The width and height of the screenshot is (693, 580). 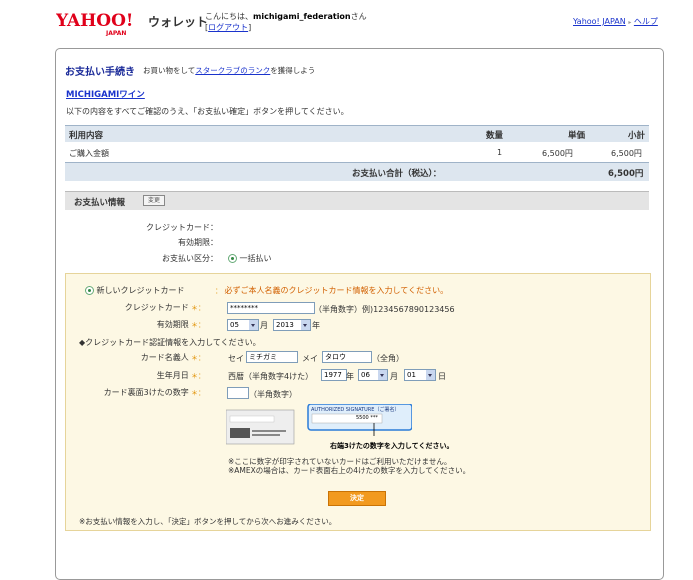 I want to click on signature-digits: 5500 ***, so click(x=367, y=418).